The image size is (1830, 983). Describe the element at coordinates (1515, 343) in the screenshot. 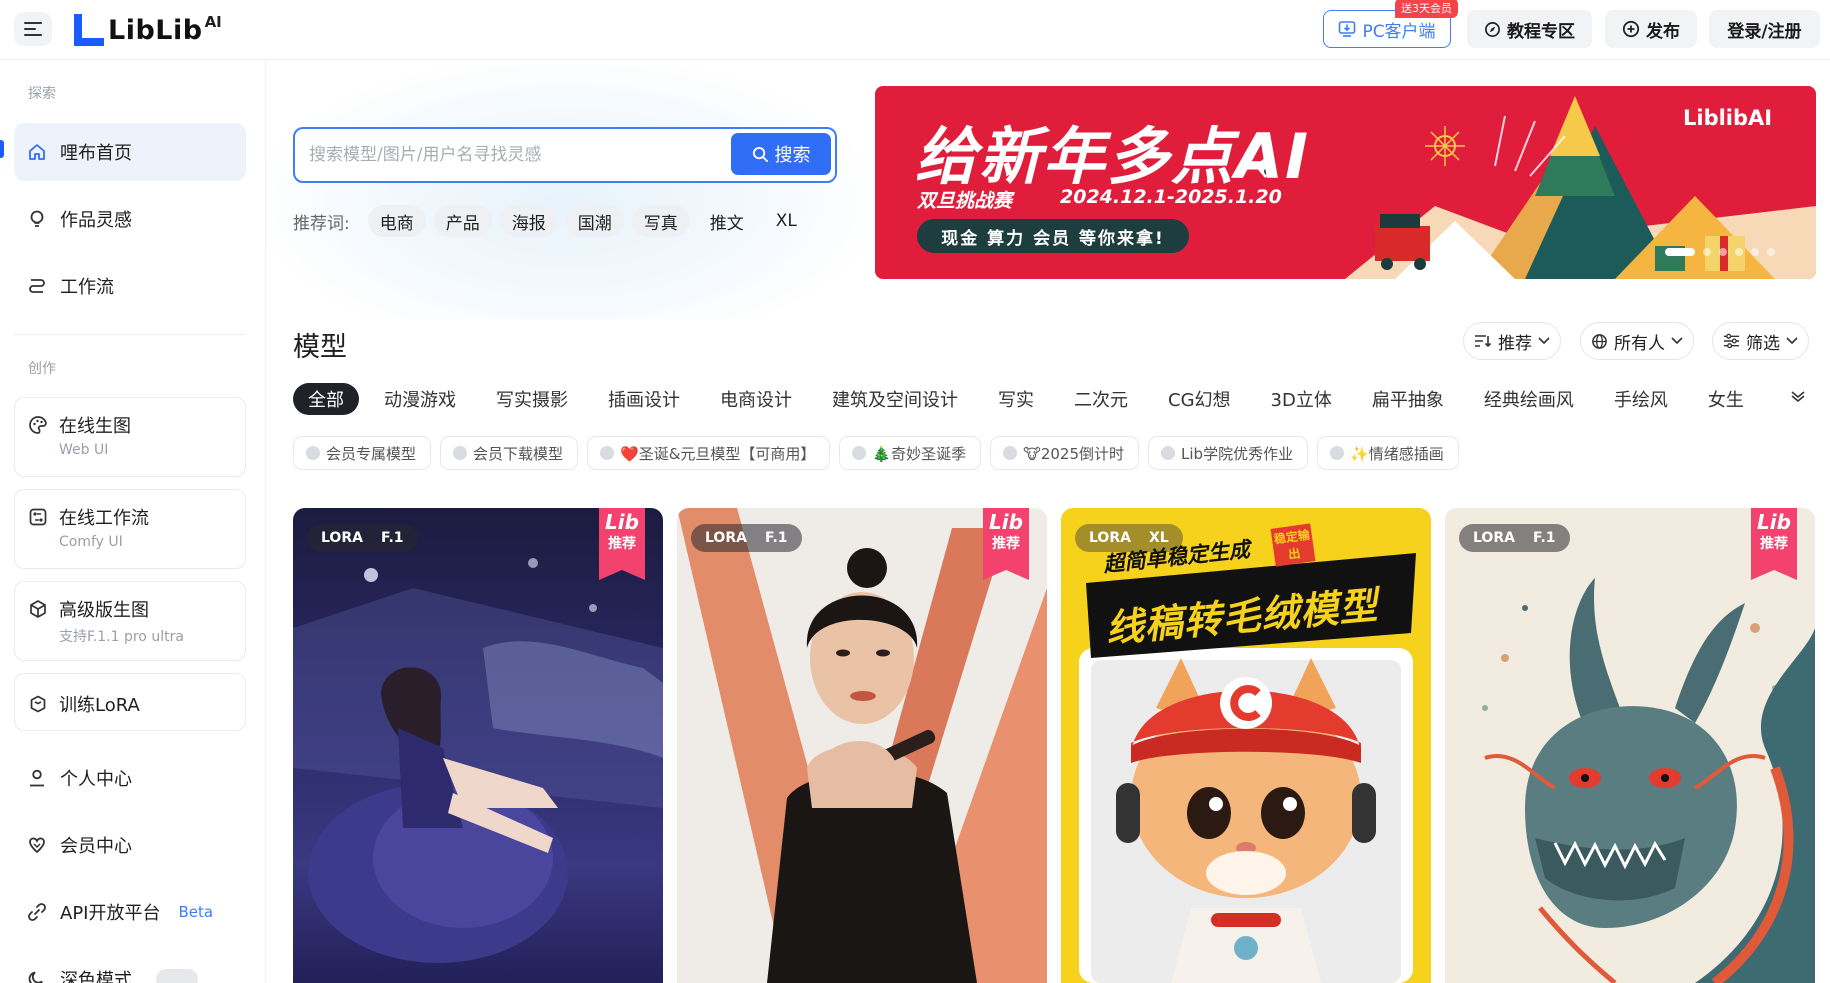

I see `sort-label: 推荐` at that location.